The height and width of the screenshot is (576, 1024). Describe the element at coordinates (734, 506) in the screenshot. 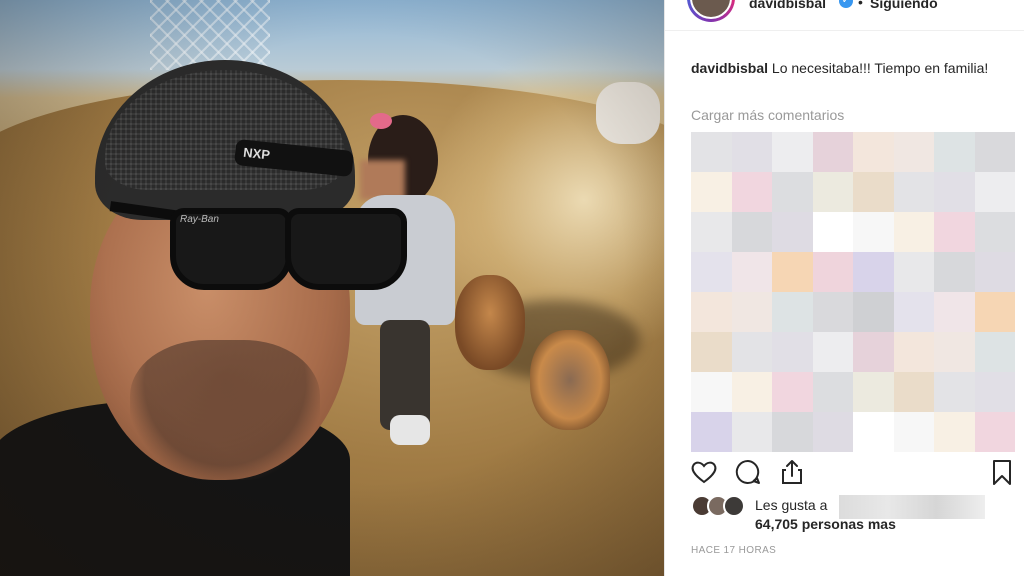

I see `liker-avatar` at that location.